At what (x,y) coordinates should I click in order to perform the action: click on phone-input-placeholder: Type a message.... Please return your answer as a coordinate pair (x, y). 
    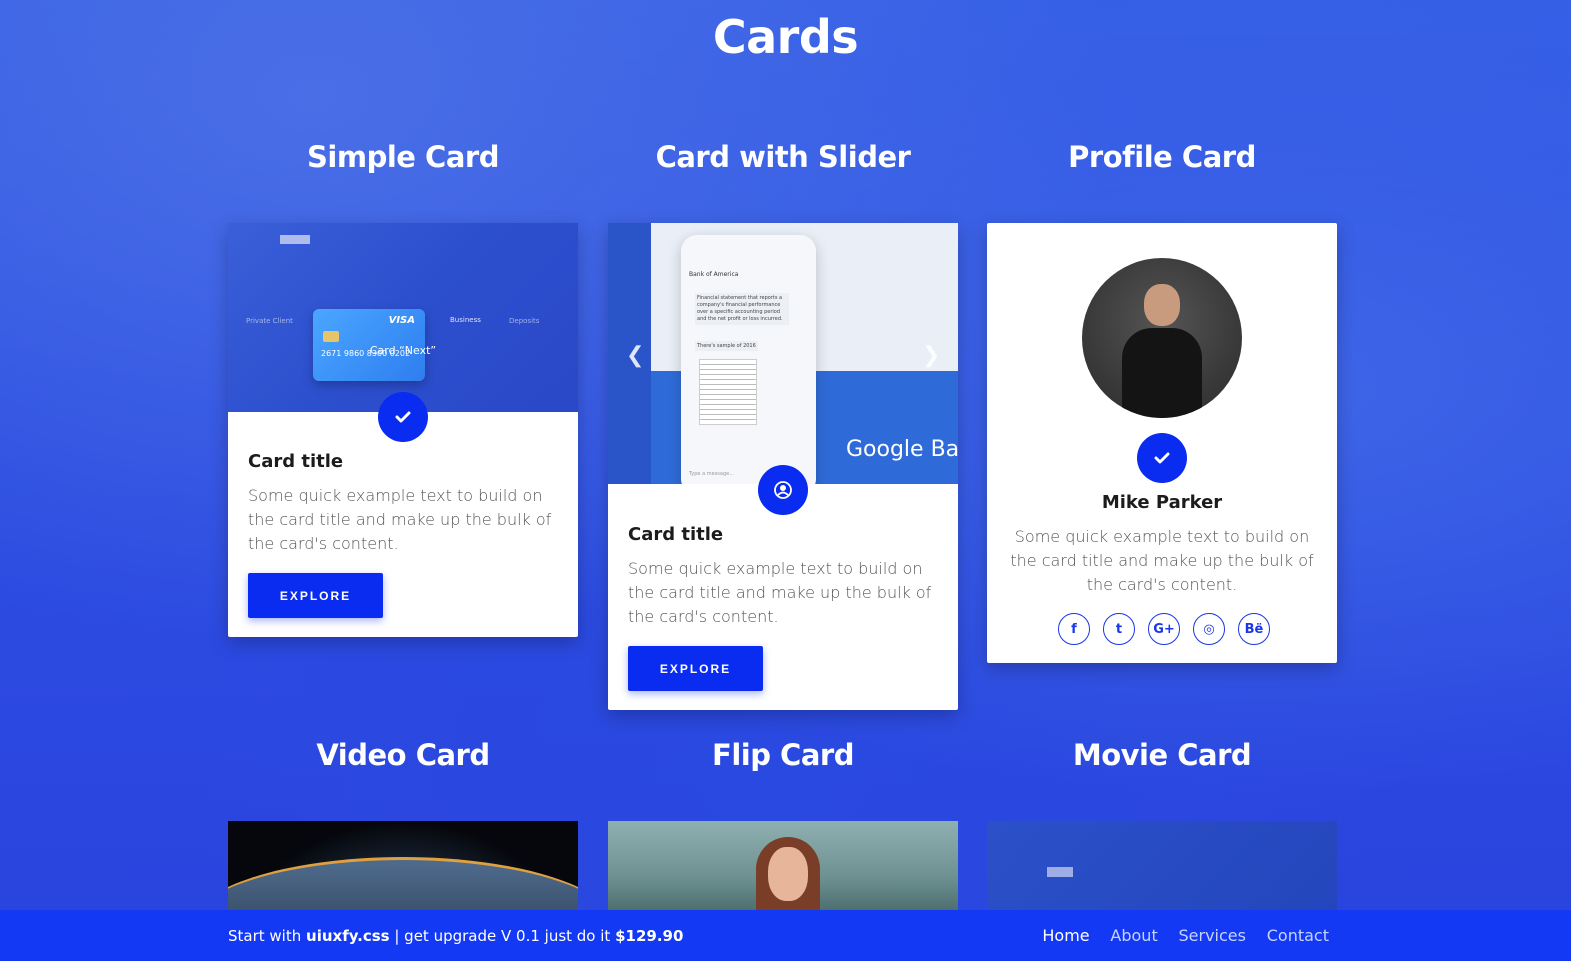
    Looking at the image, I should click on (711, 474).